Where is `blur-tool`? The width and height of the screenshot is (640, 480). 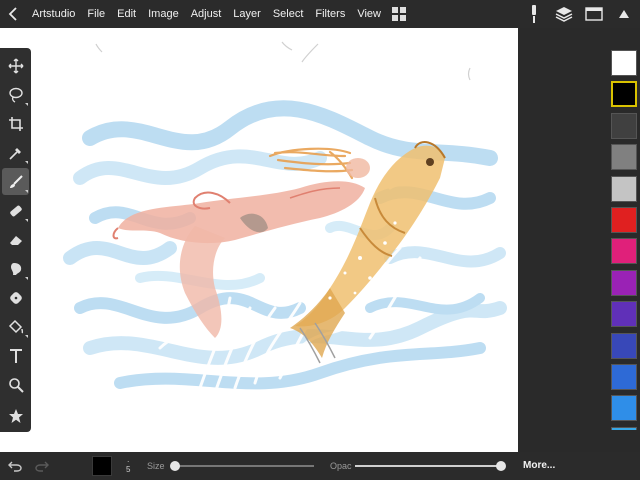
blur-tool is located at coordinates (15, 268).